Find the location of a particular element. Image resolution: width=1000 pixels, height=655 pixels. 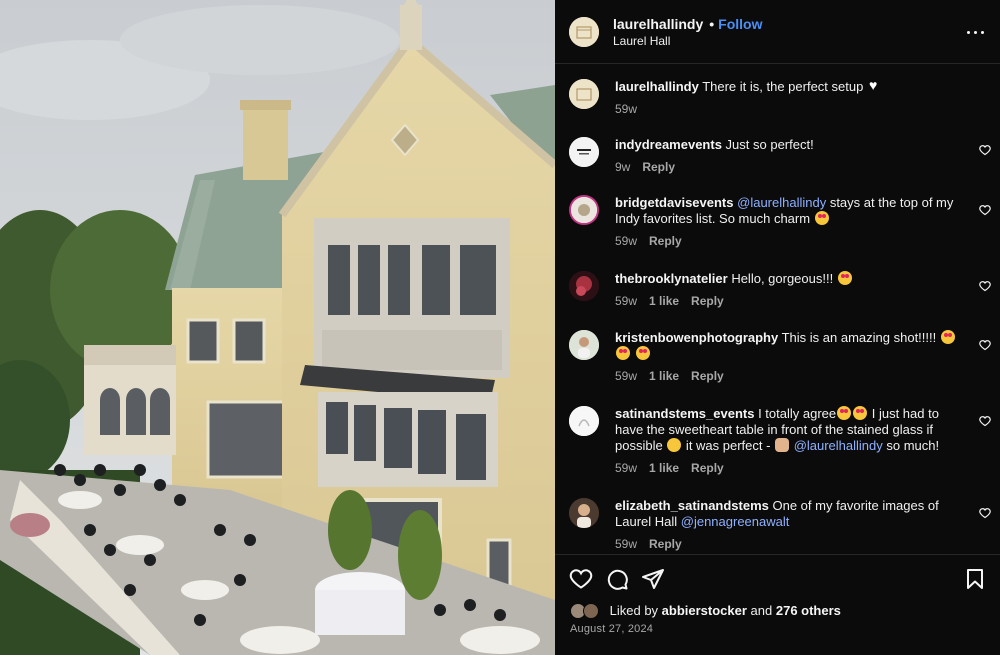

likes-count: 276 others is located at coordinates (808, 610).